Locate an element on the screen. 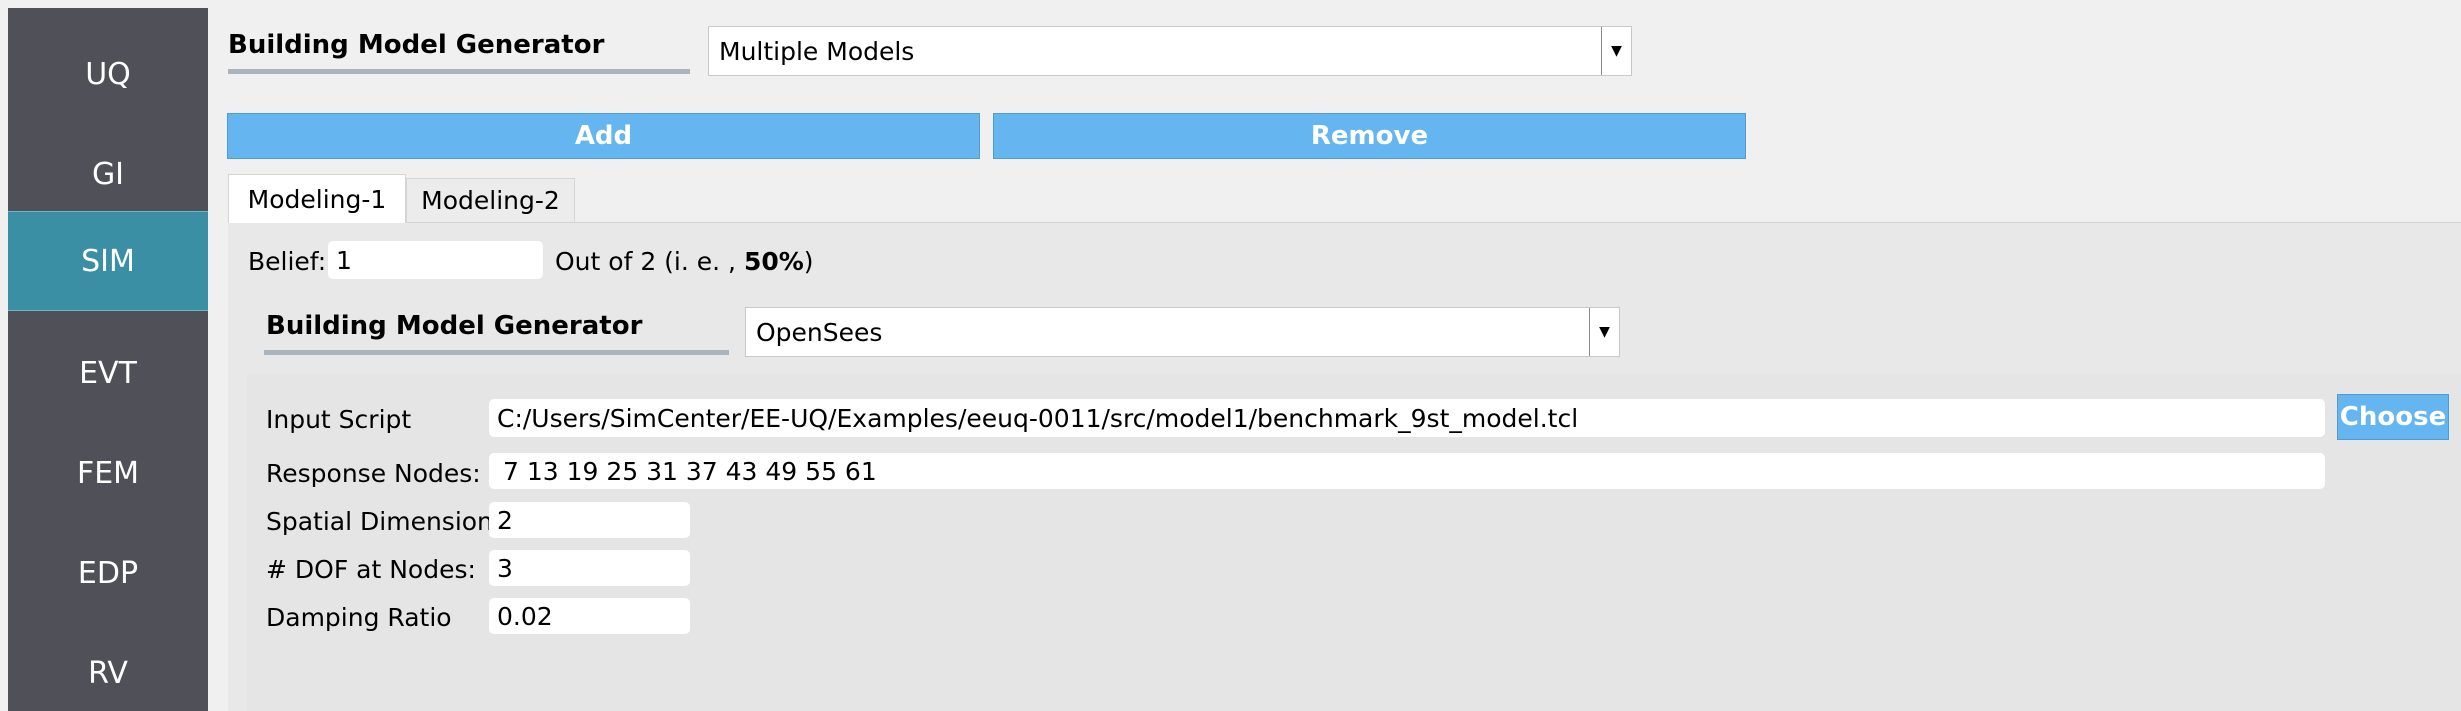 The height and width of the screenshot is (711, 2461). sub-title-underline is located at coordinates (496, 352).